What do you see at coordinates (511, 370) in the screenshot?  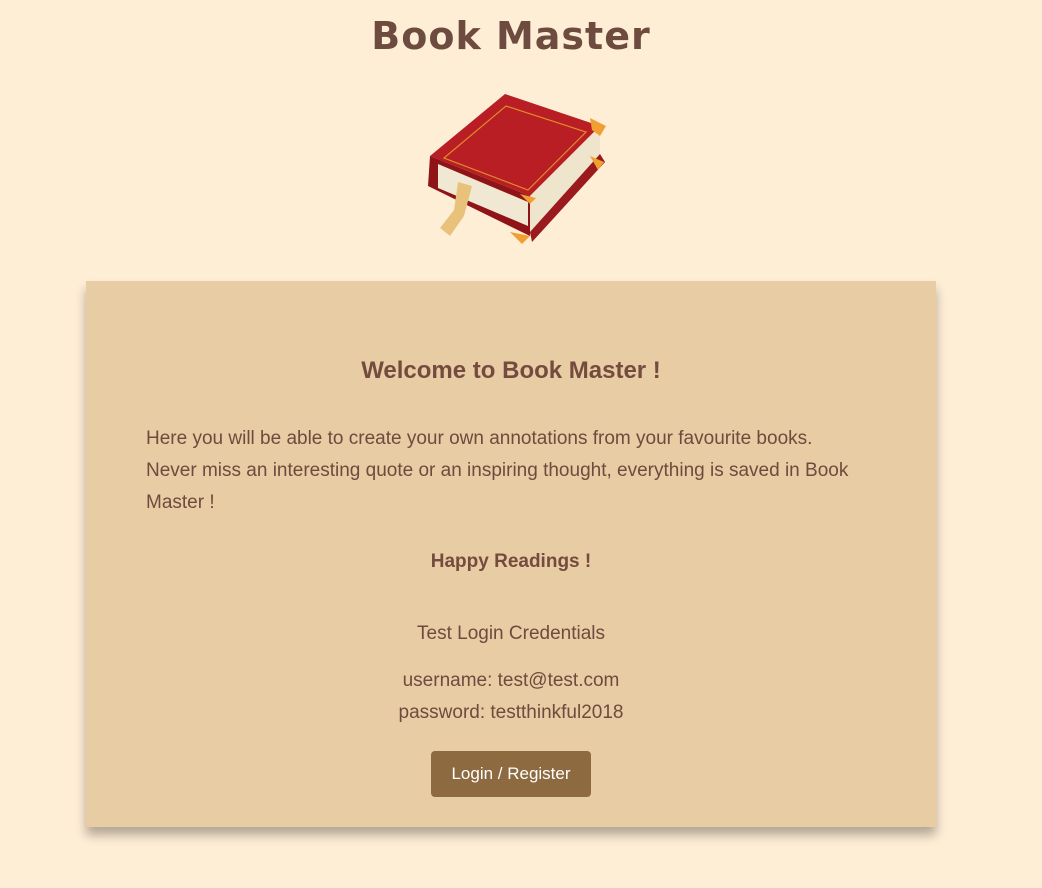 I see `welcome-heading: Welcome to Book Master !` at bounding box center [511, 370].